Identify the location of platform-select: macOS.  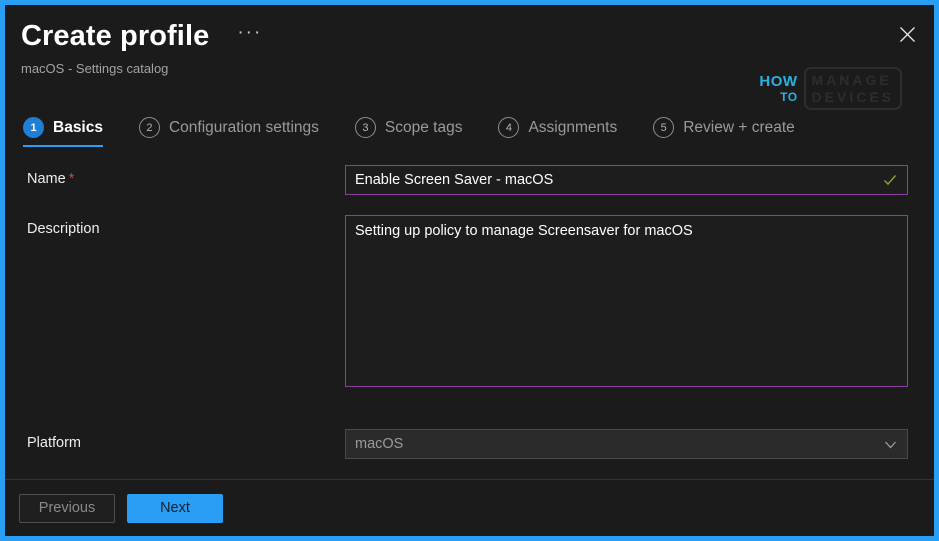
(626, 444).